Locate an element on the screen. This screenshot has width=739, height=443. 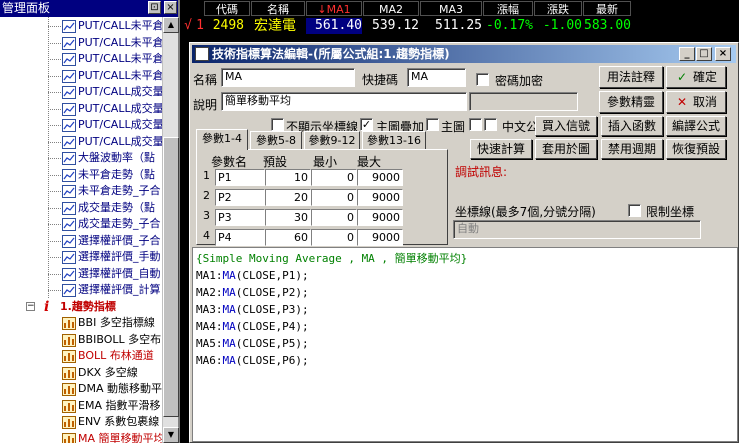
dialog-titlebar: 技術指標算法編輯-(所屬公式組:1.趨勢指標) _ □ × is located at coordinates (464, 54).